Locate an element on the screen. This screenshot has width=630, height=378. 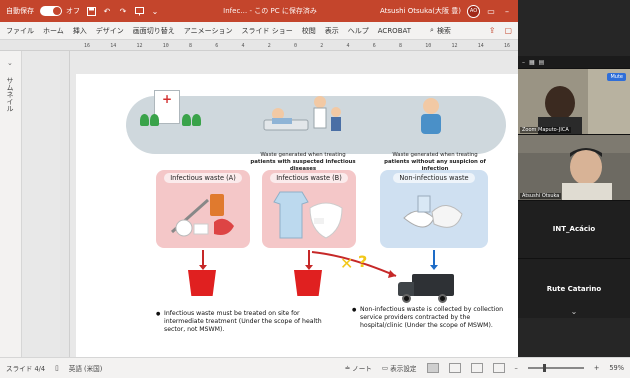
thumbnail-pane: ⌄ サムネイル is located at coordinates (11, 204).